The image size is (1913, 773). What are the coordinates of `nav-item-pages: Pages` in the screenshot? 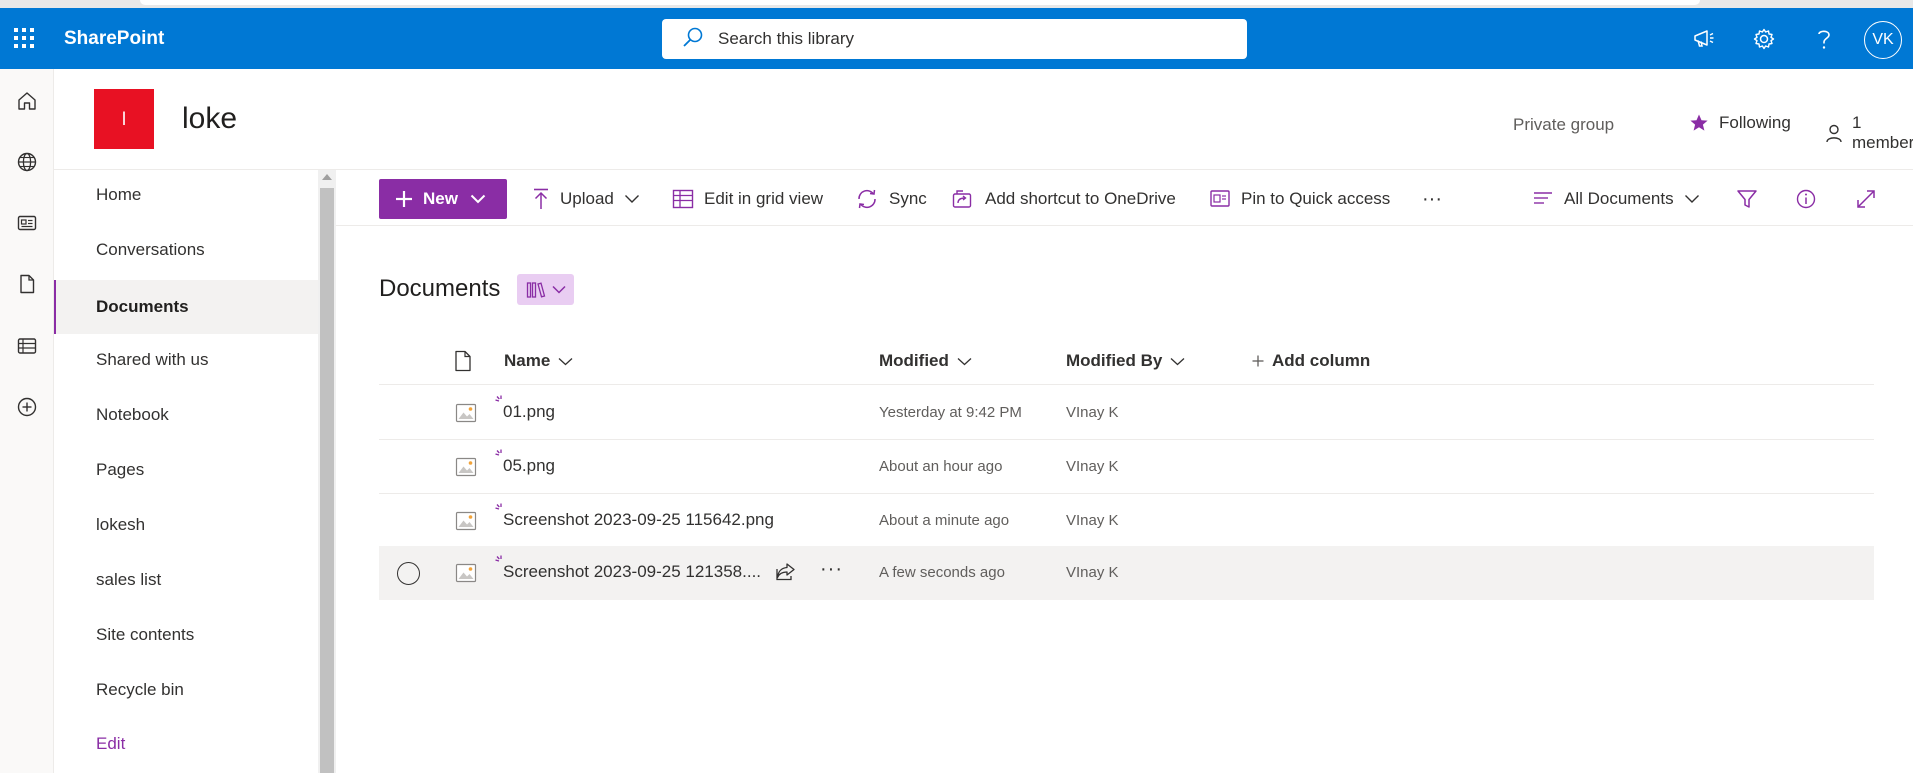 It's located at (187, 470).